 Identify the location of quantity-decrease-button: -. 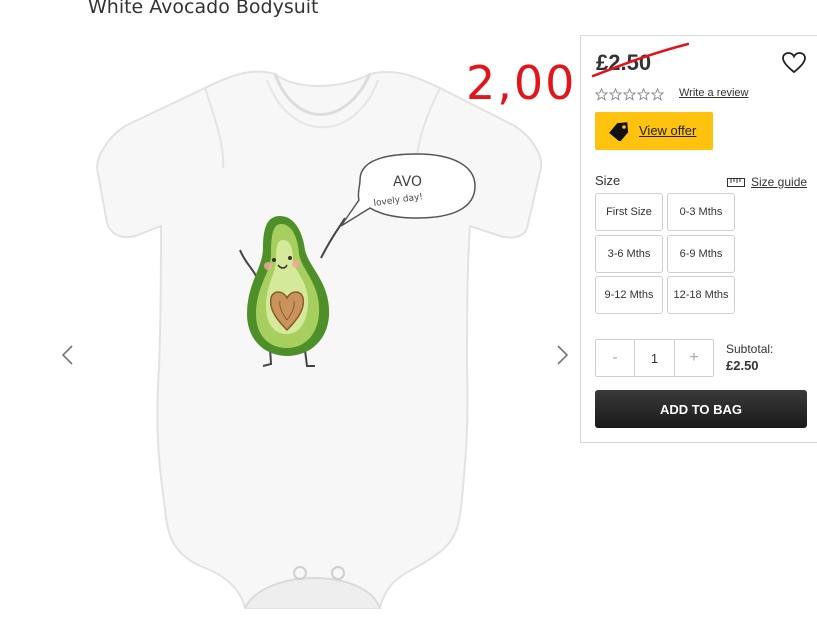
(615, 358).